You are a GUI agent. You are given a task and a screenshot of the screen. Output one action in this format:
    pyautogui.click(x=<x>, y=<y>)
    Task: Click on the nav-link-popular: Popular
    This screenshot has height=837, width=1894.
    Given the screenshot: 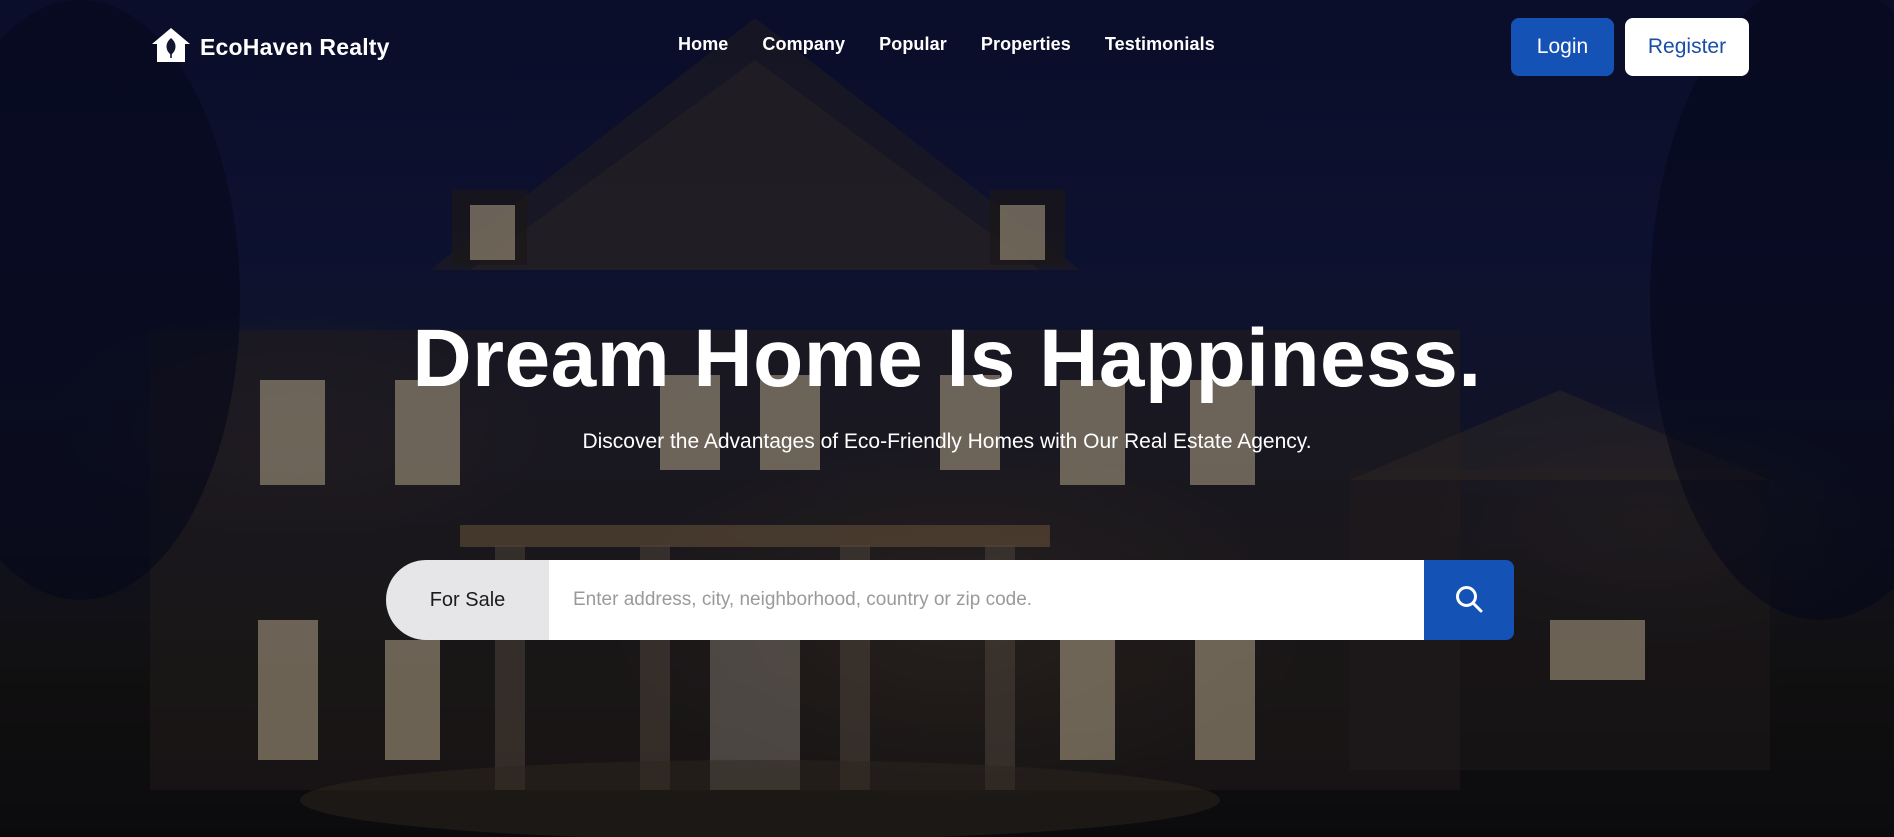 What is the action you would take?
    pyautogui.click(x=913, y=44)
    